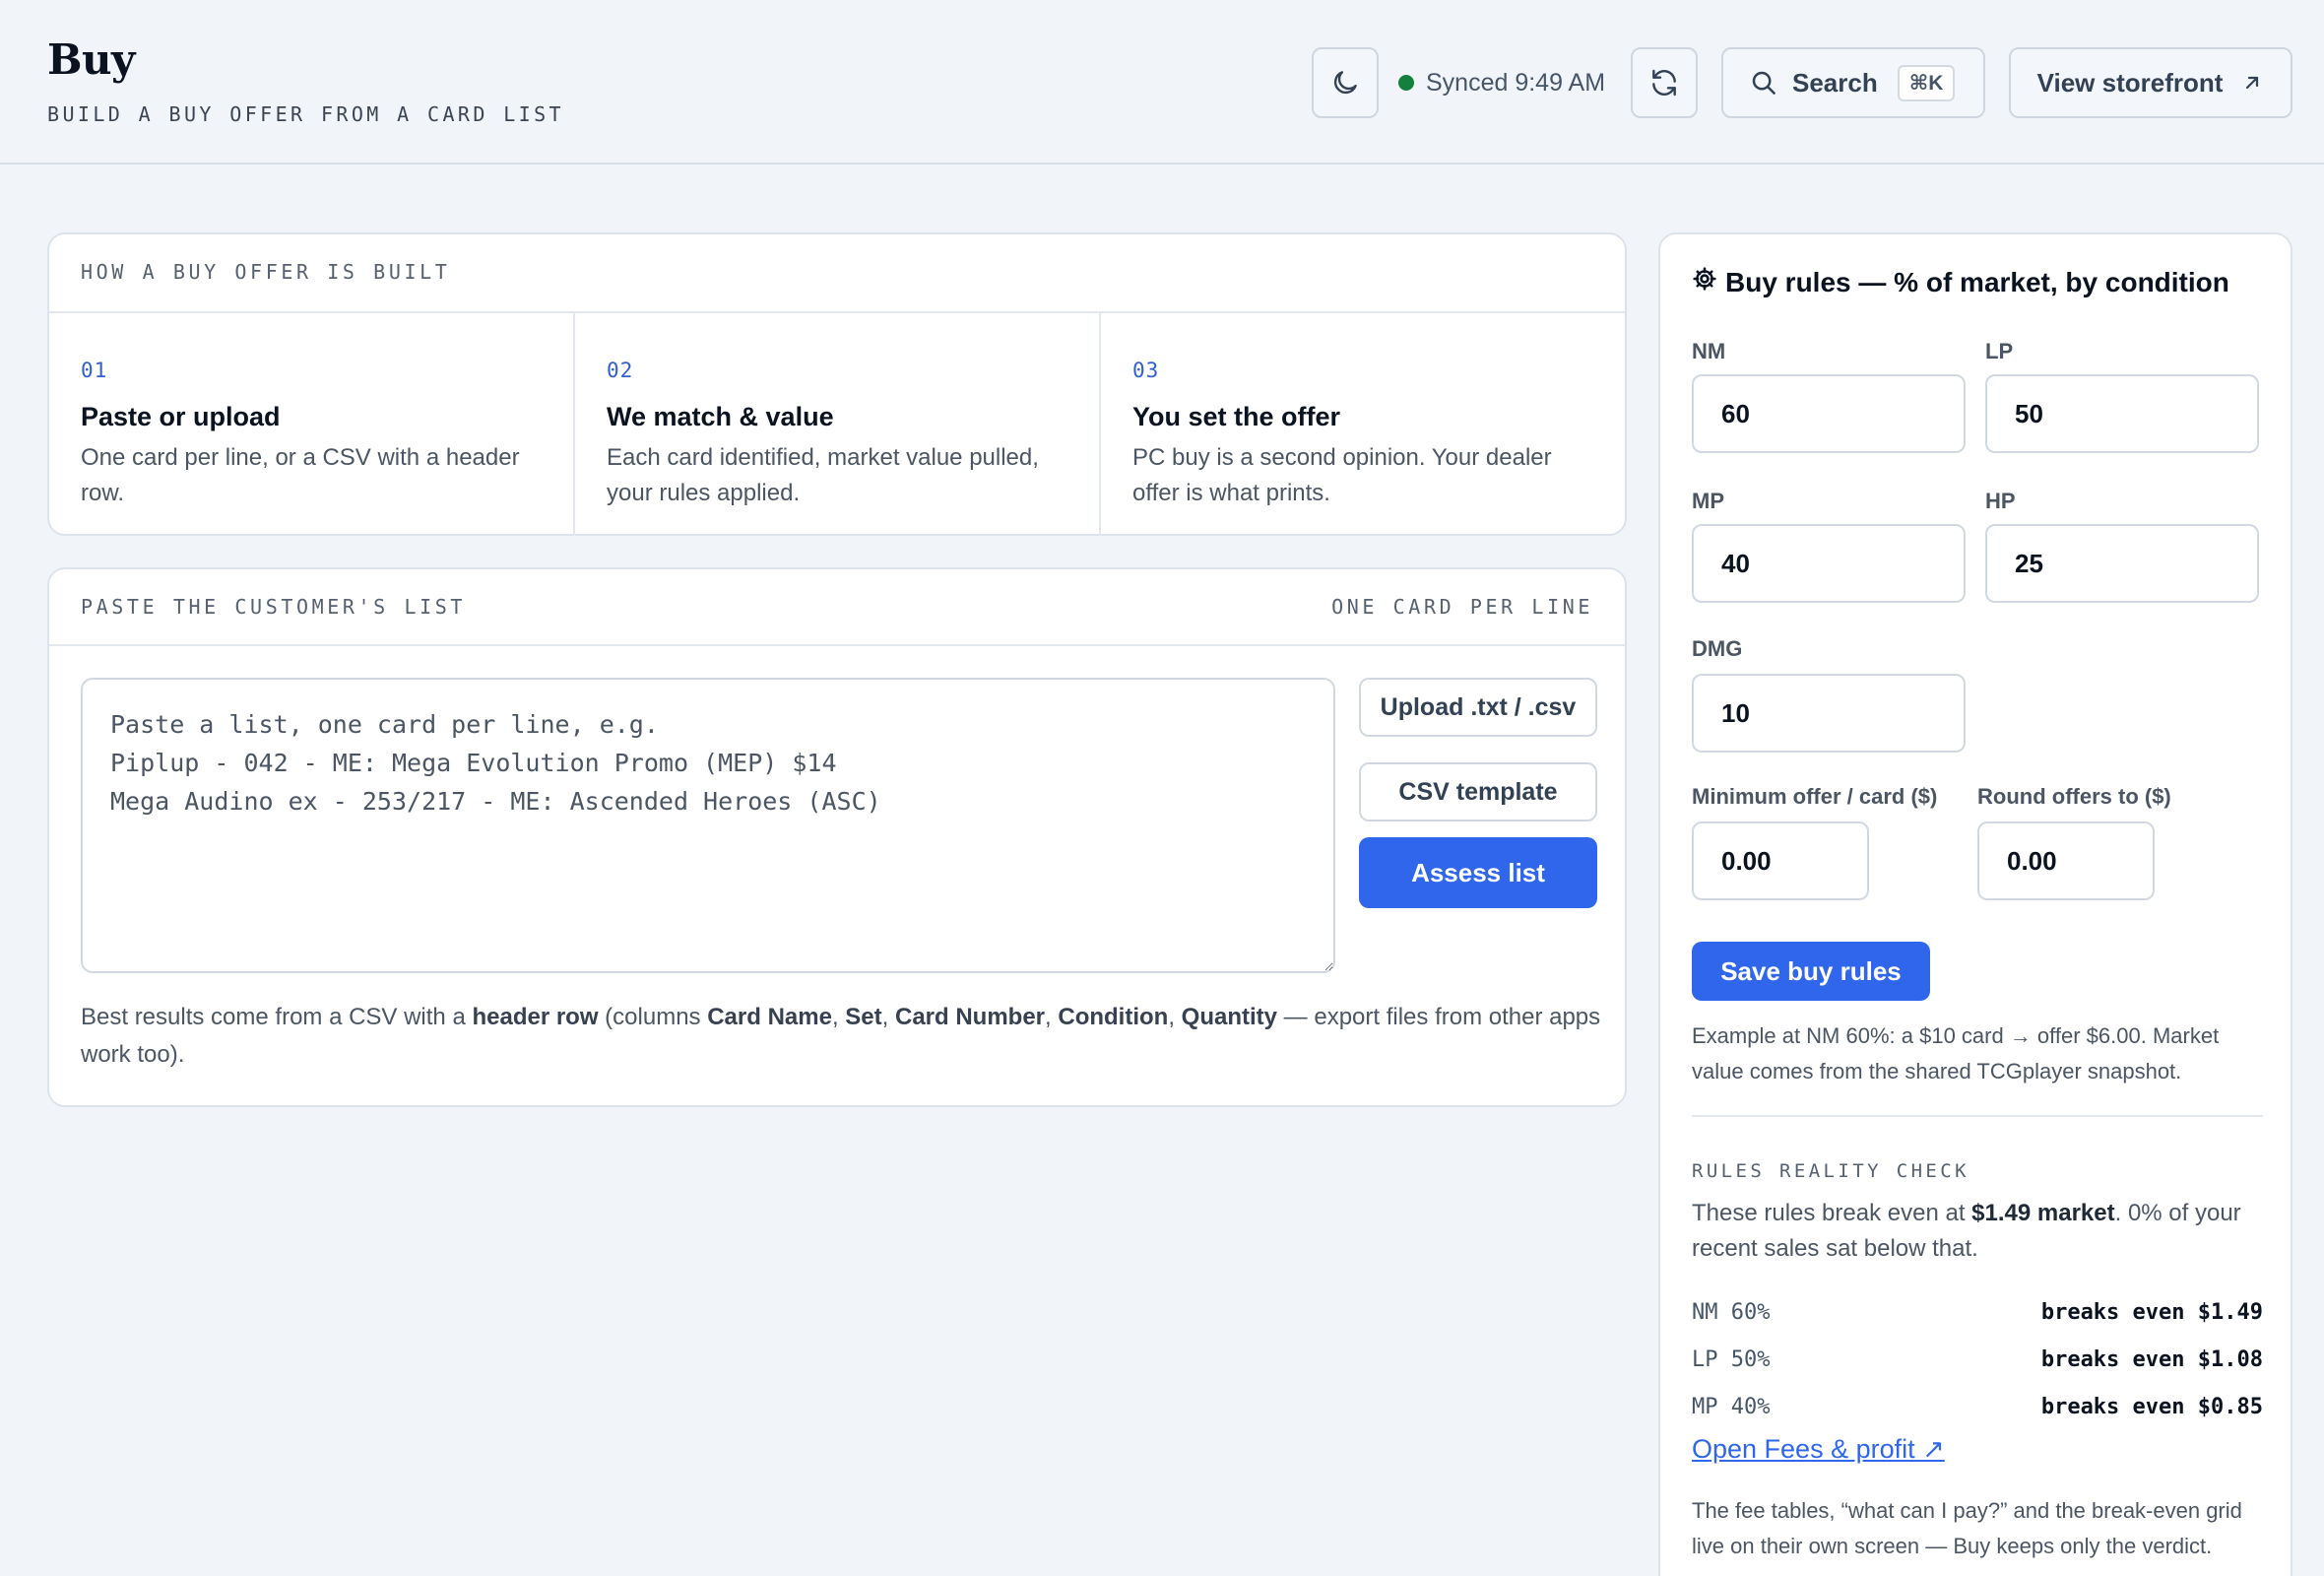 The image size is (2324, 1576). What do you see at coordinates (770, 1017) in the screenshot?
I see `column-name: Card Name` at bounding box center [770, 1017].